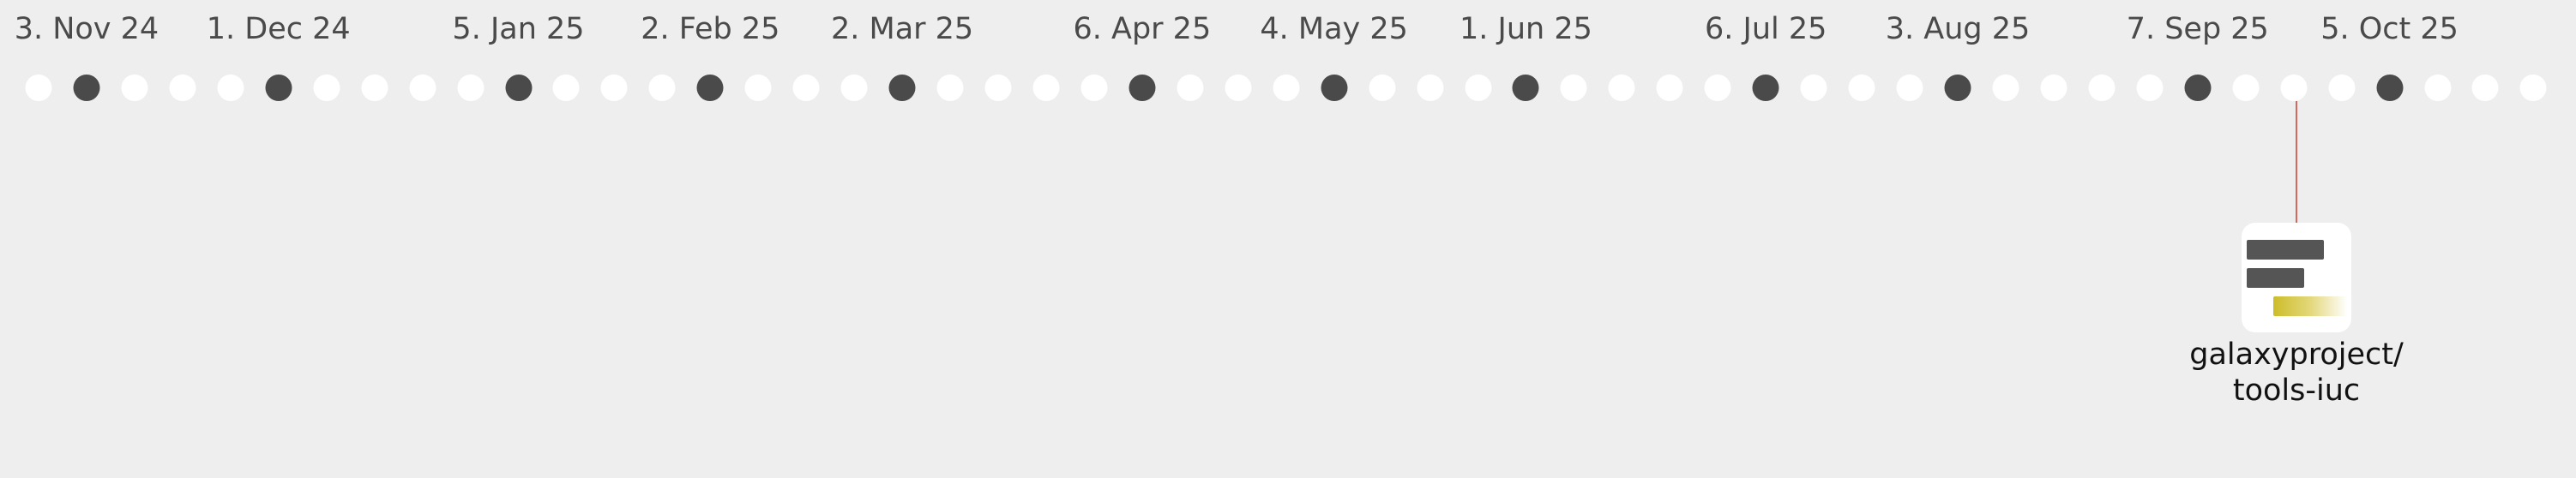 This screenshot has height=478, width=2576. What do you see at coordinates (278, 29) in the screenshot?
I see `timeline-date-label: 1. Dec 24` at bounding box center [278, 29].